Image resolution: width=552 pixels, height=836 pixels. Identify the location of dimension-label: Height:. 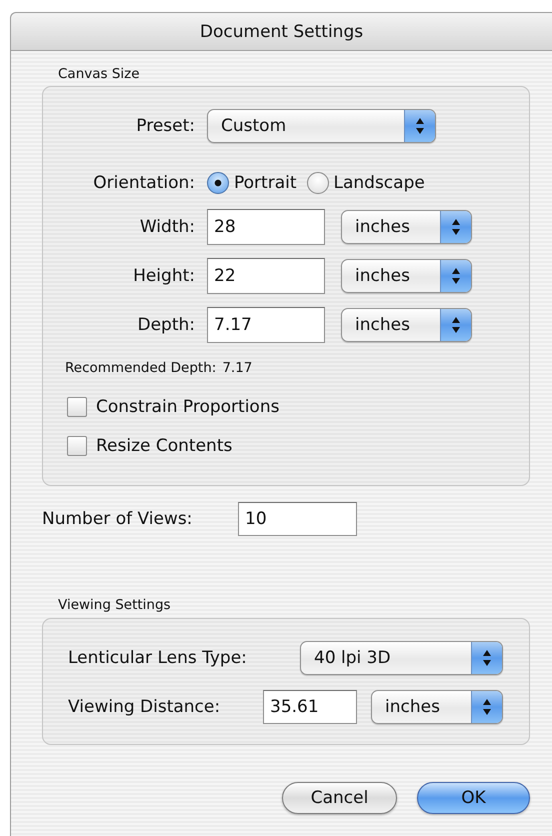
(163, 276).